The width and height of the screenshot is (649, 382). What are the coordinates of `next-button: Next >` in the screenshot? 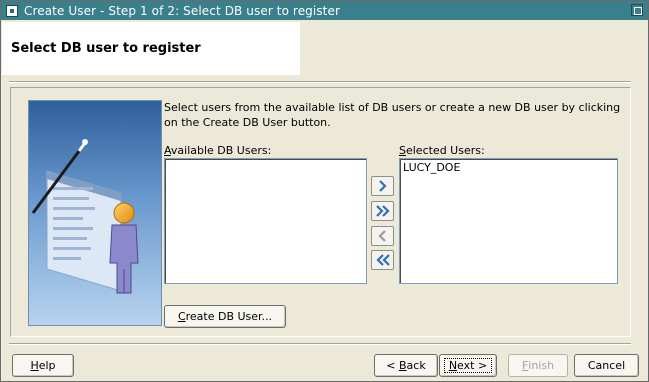 It's located at (468, 365).